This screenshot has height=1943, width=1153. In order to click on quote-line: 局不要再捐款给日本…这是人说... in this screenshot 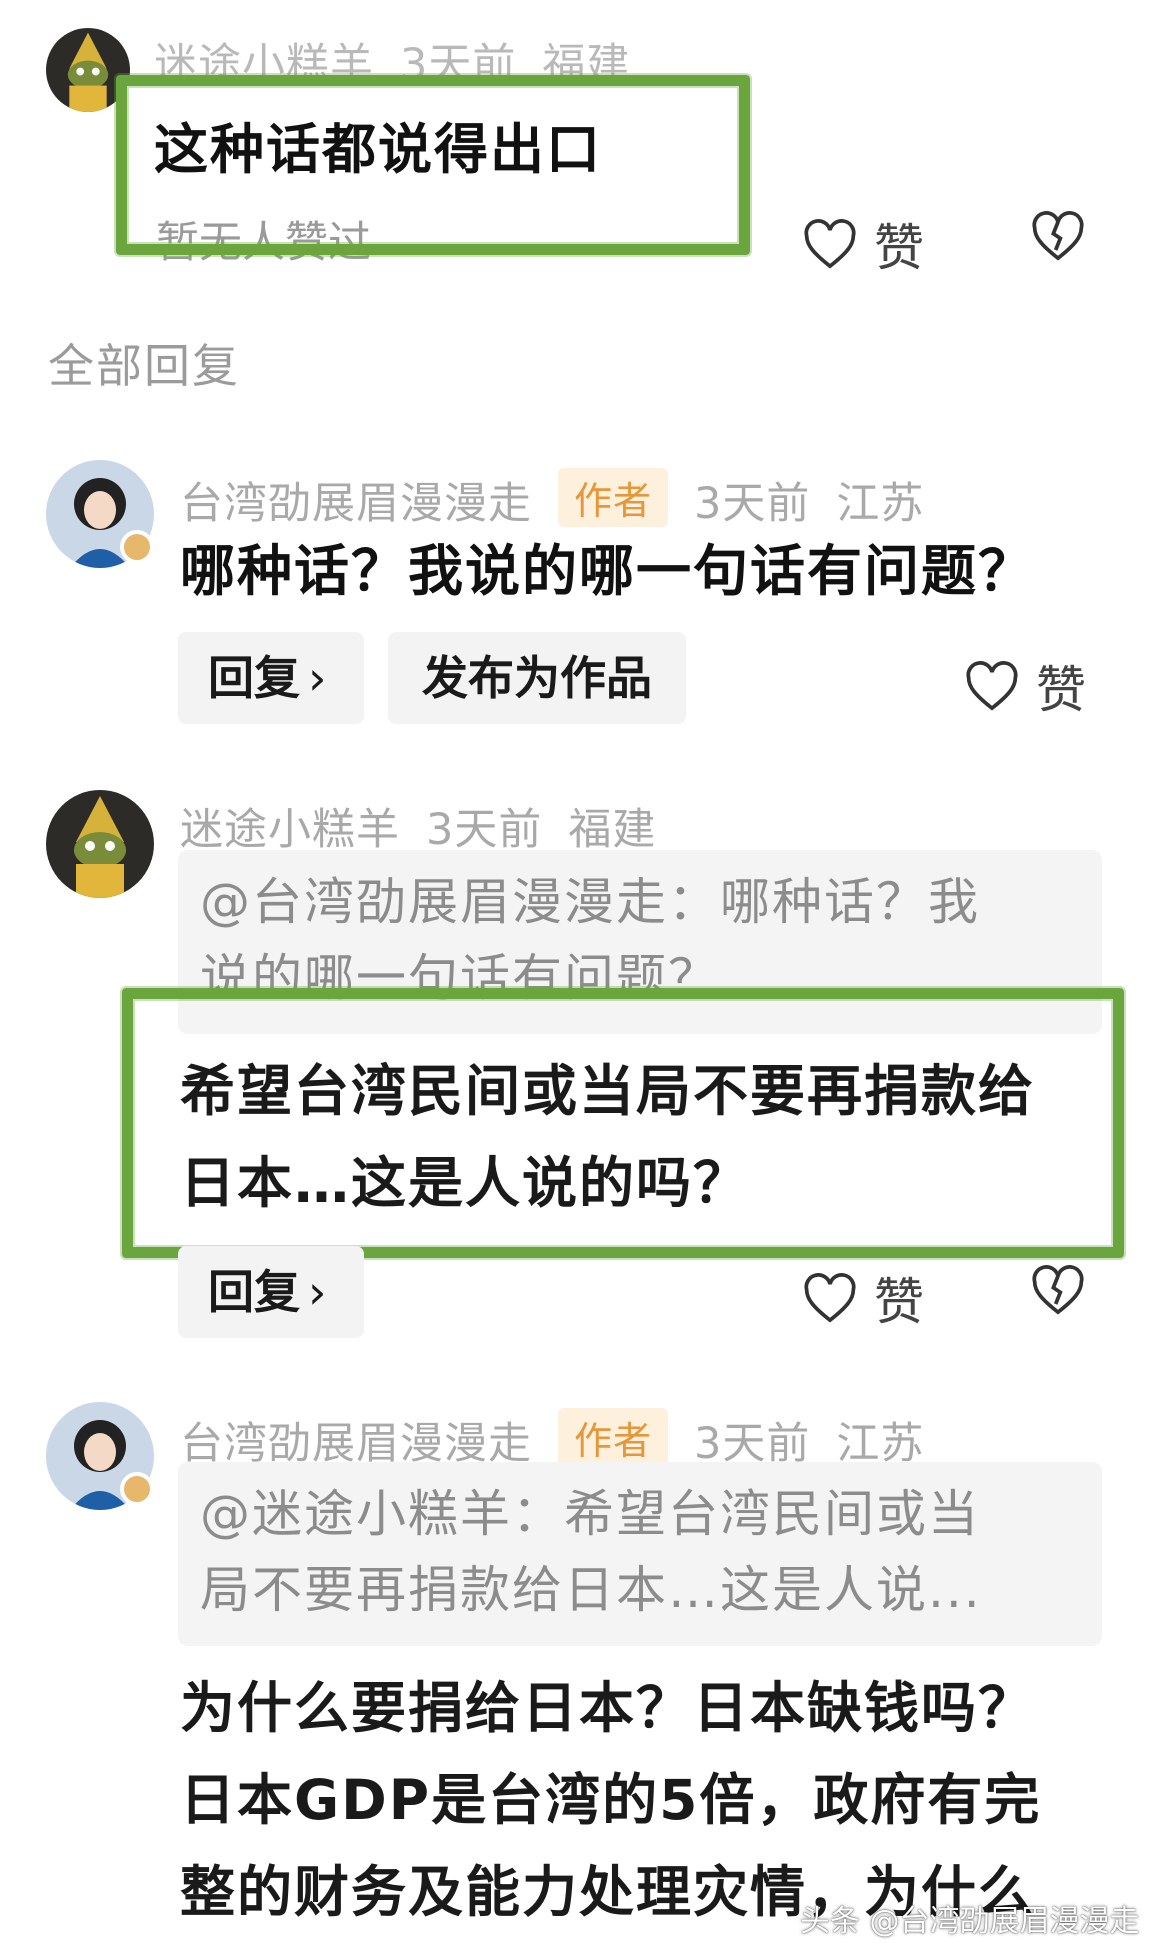, I will do `click(591, 1590)`.